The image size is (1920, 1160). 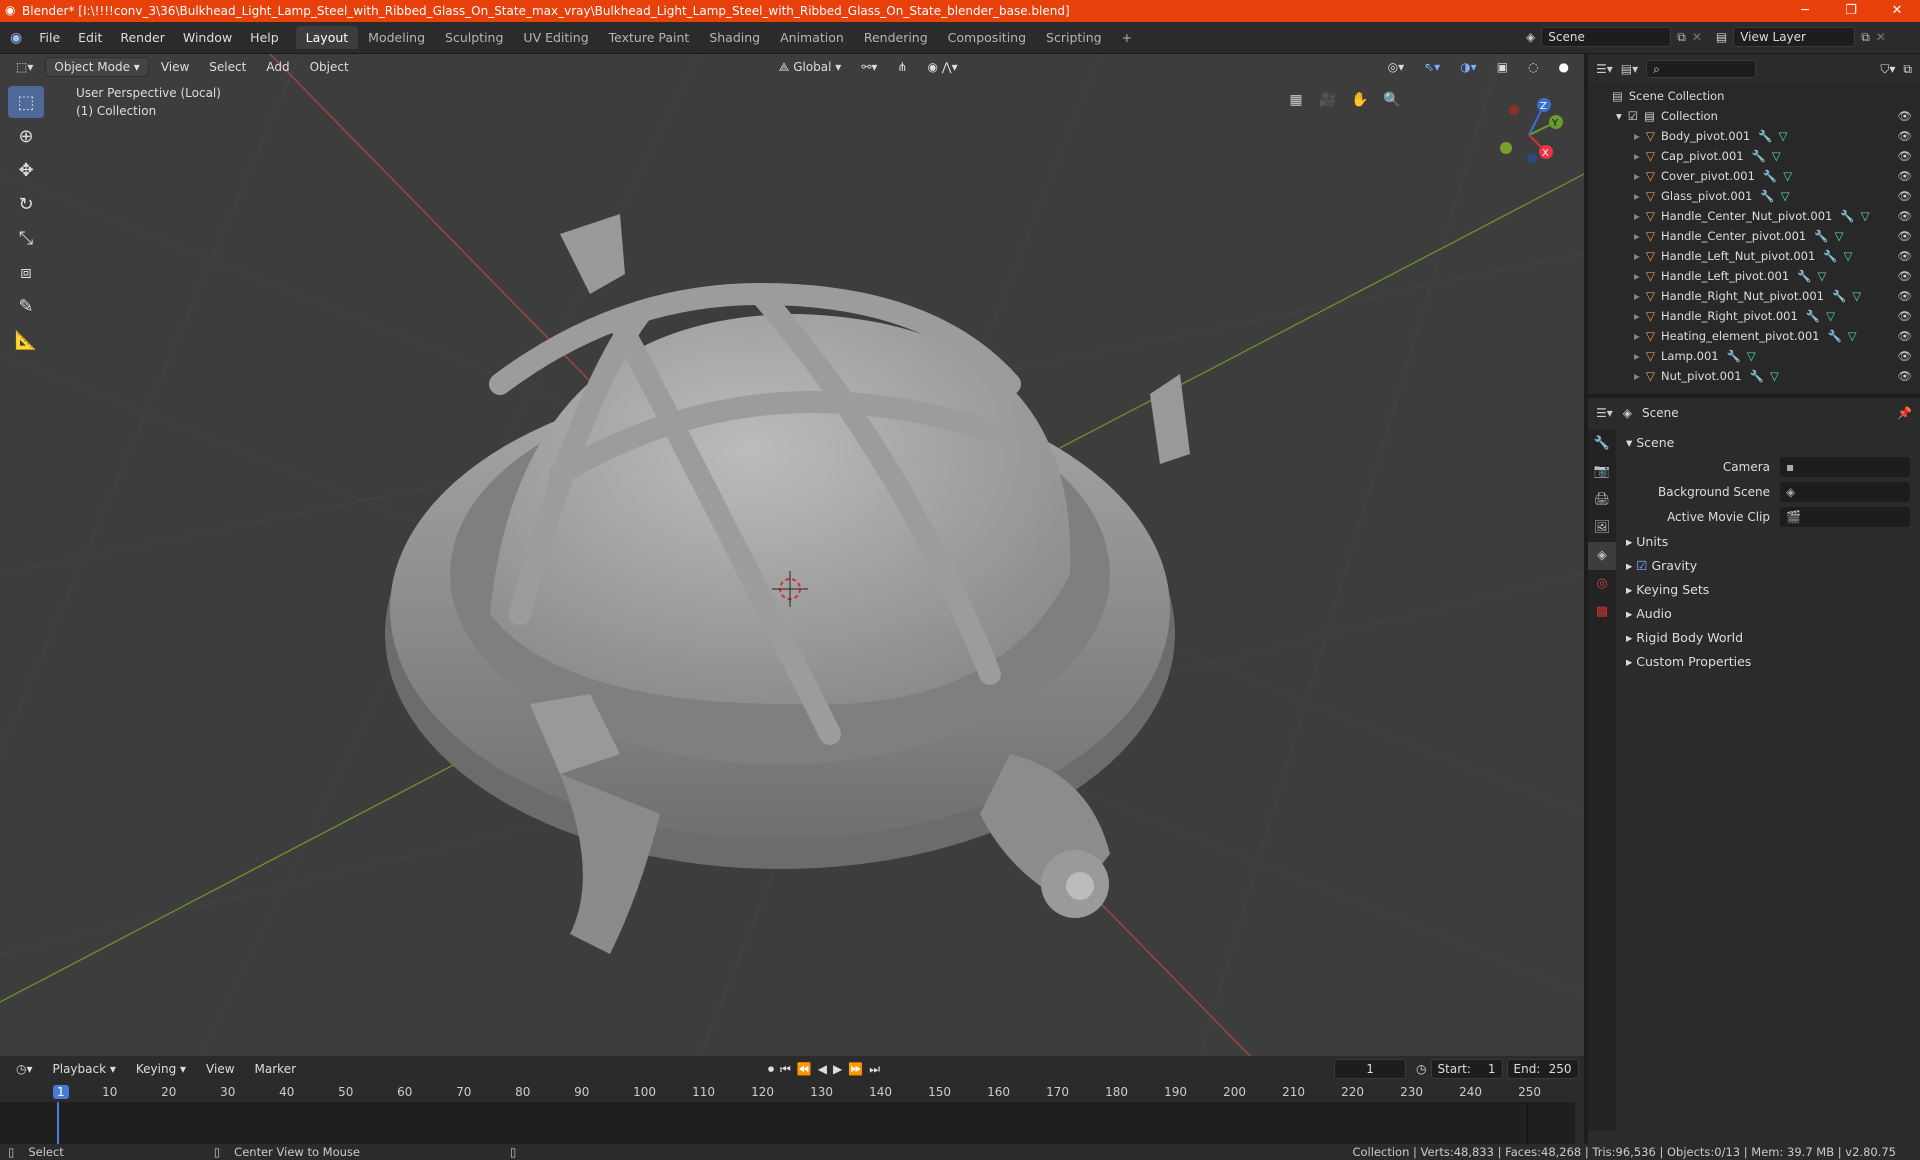 I want to click on outliner-item: ▸ ▽ Cap_pivot.001 🔧 ▽ 👁, so click(x=1754, y=156).